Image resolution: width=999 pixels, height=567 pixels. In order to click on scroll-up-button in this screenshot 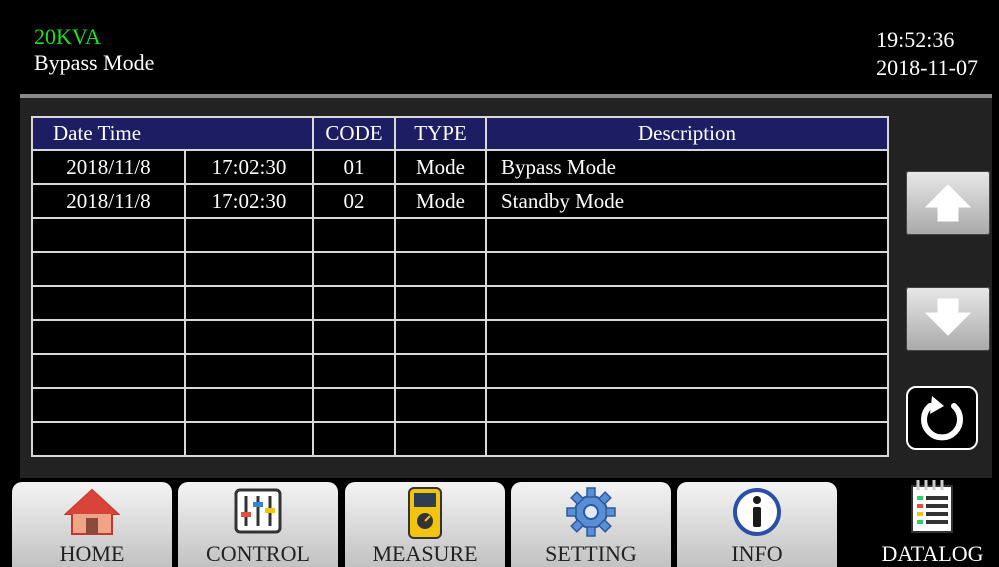, I will do `click(948, 203)`.